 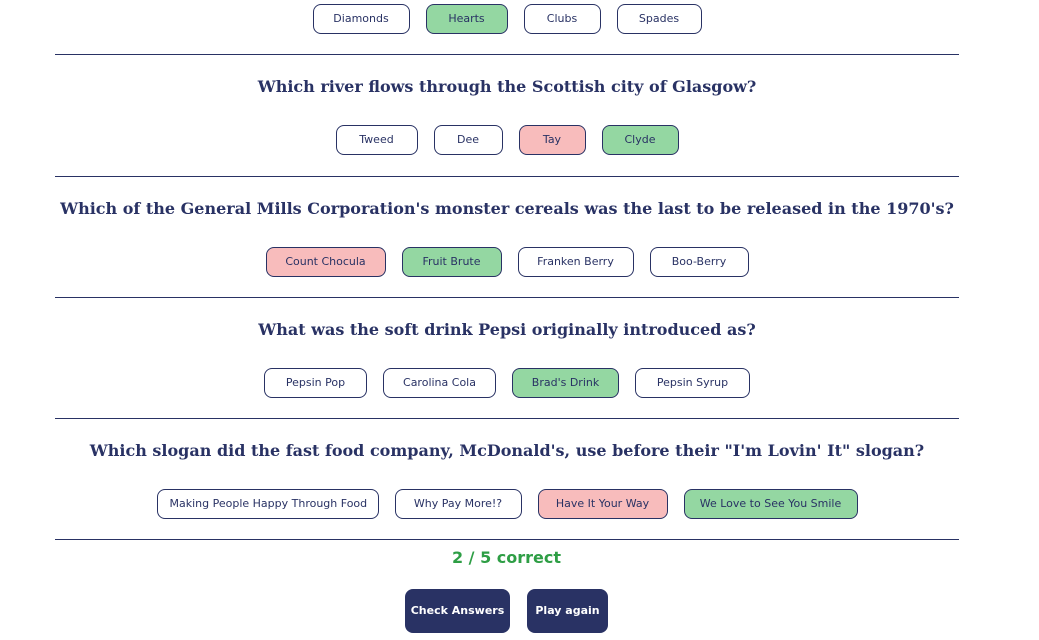 What do you see at coordinates (770, 504) in the screenshot?
I see `answer-option: We Love to See You Smile` at bounding box center [770, 504].